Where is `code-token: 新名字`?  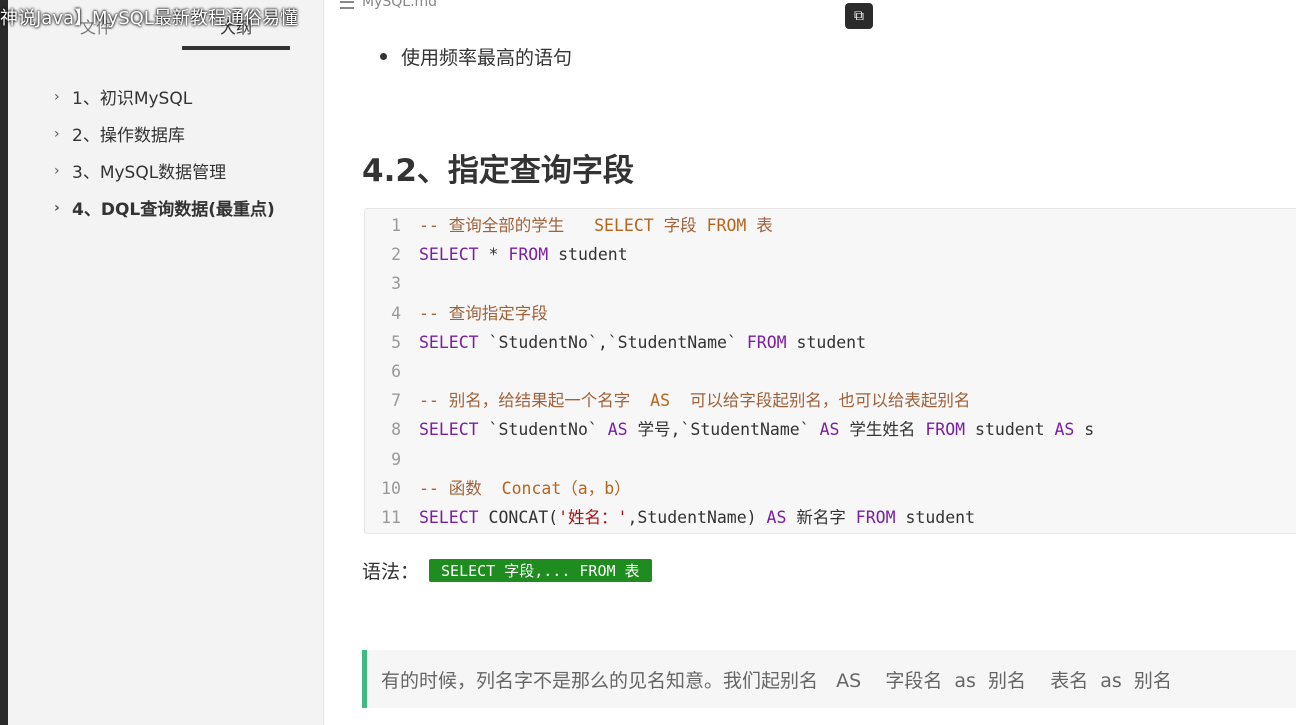
code-token: 新名字 is located at coordinates (821, 517).